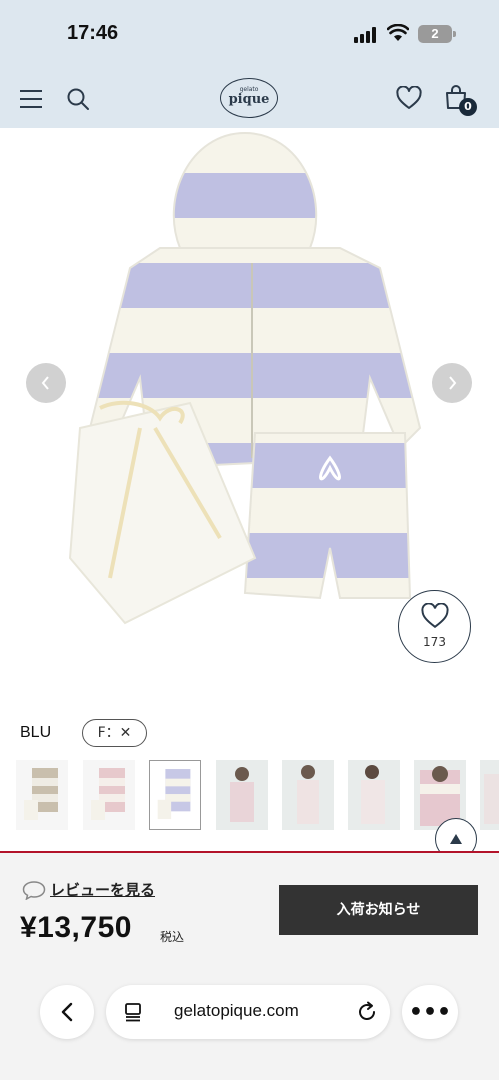 The image size is (499, 1080). I want to click on cart-count-badge: 0, so click(468, 107).